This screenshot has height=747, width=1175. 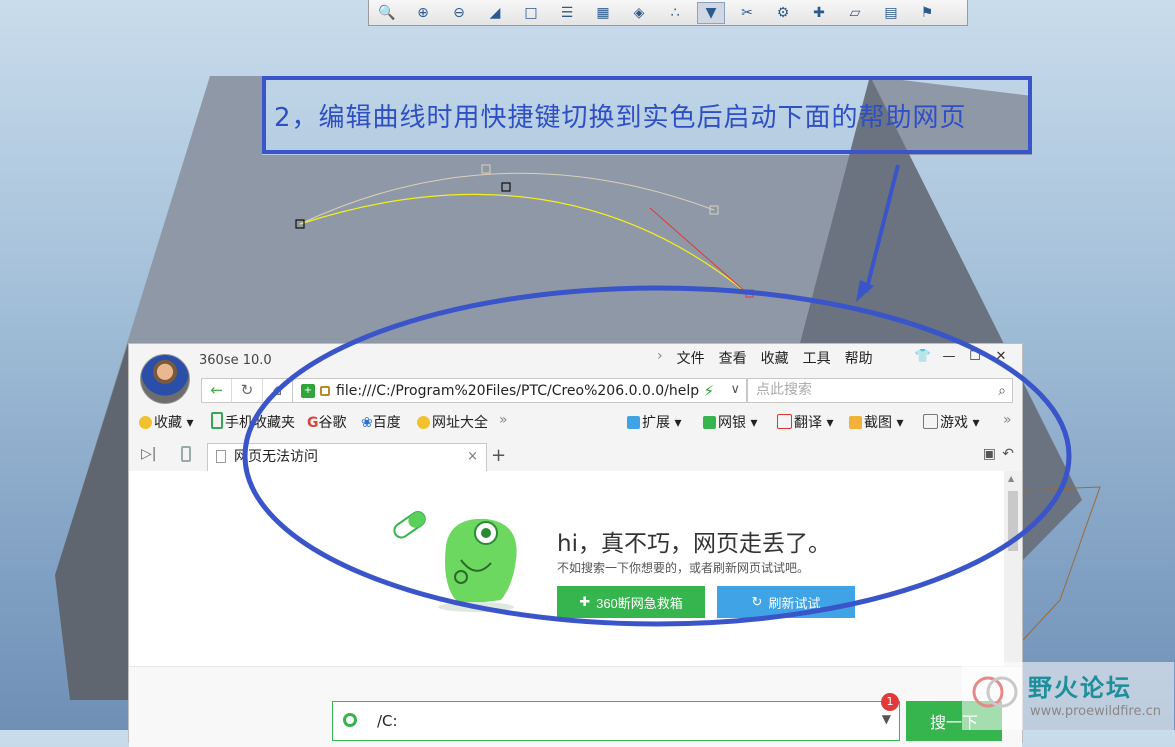 I want to click on search-icon: ⌕, so click(x=1002, y=391).